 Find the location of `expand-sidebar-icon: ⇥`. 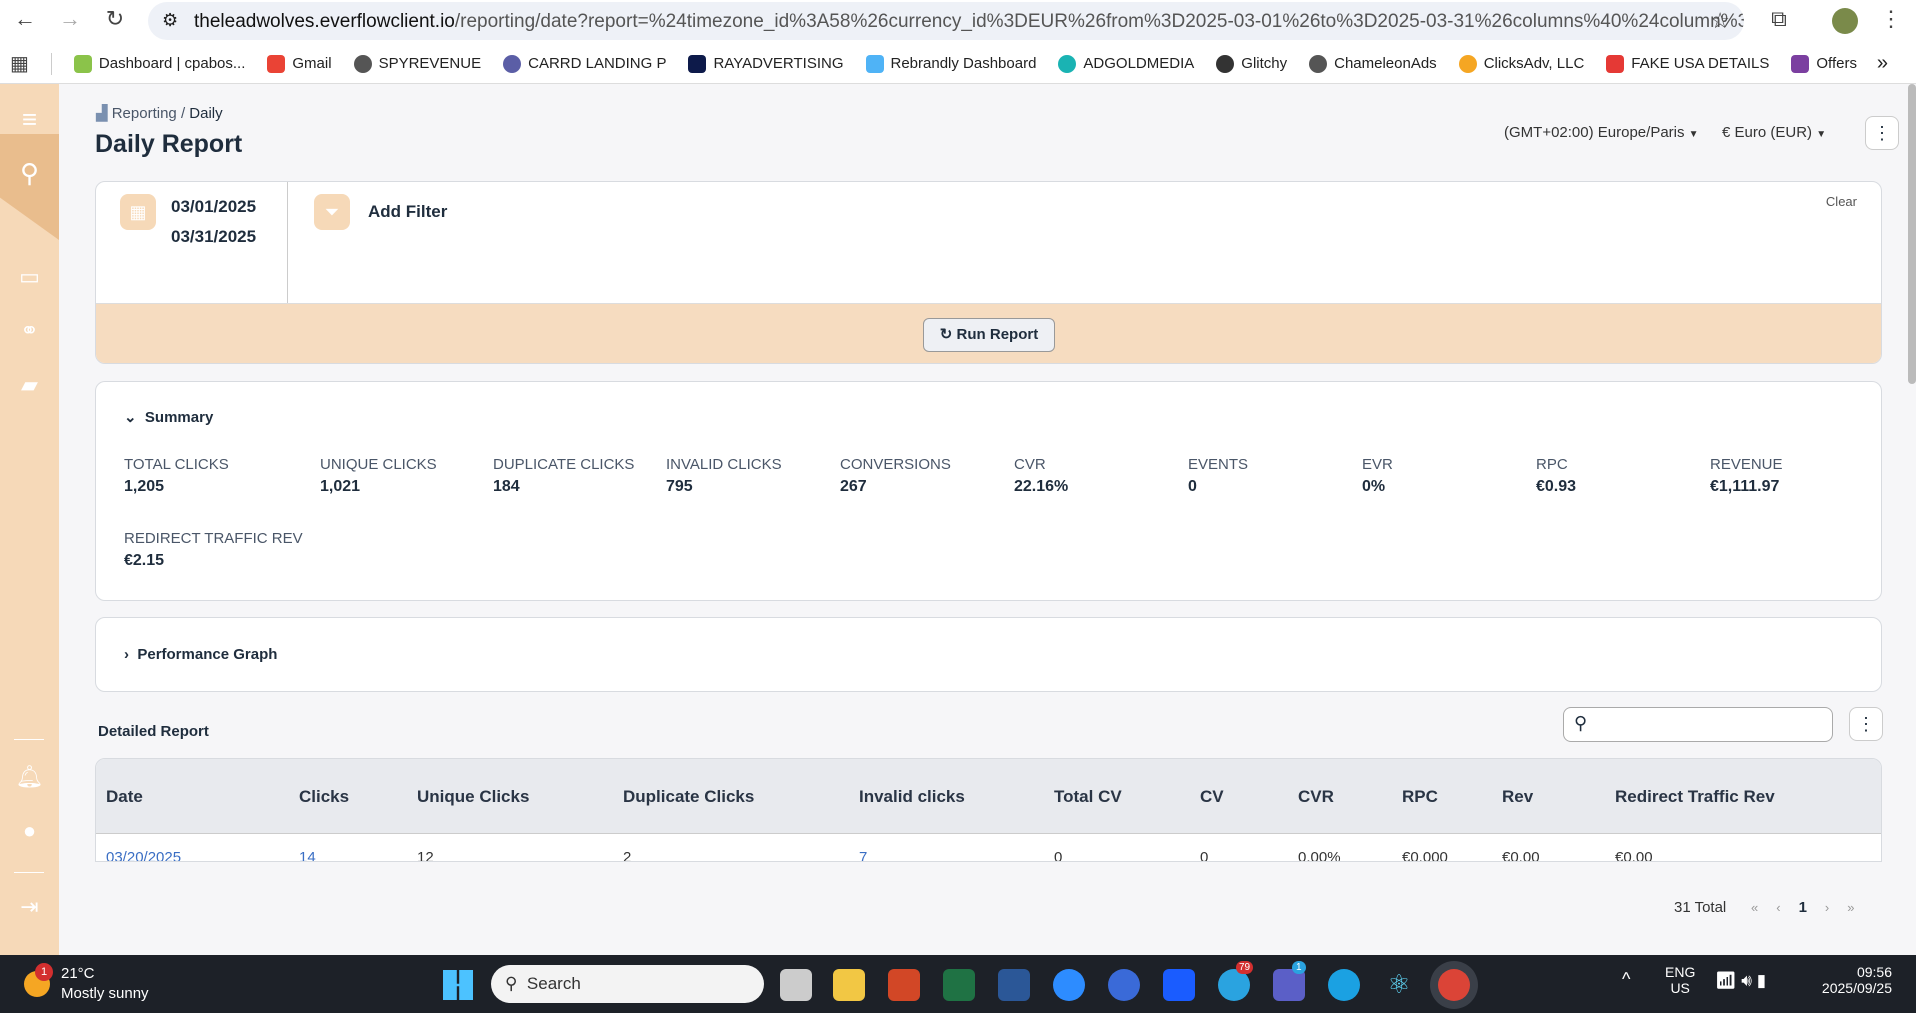

expand-sidebar-icon: ⇥ is located at coordinates (29, 907).